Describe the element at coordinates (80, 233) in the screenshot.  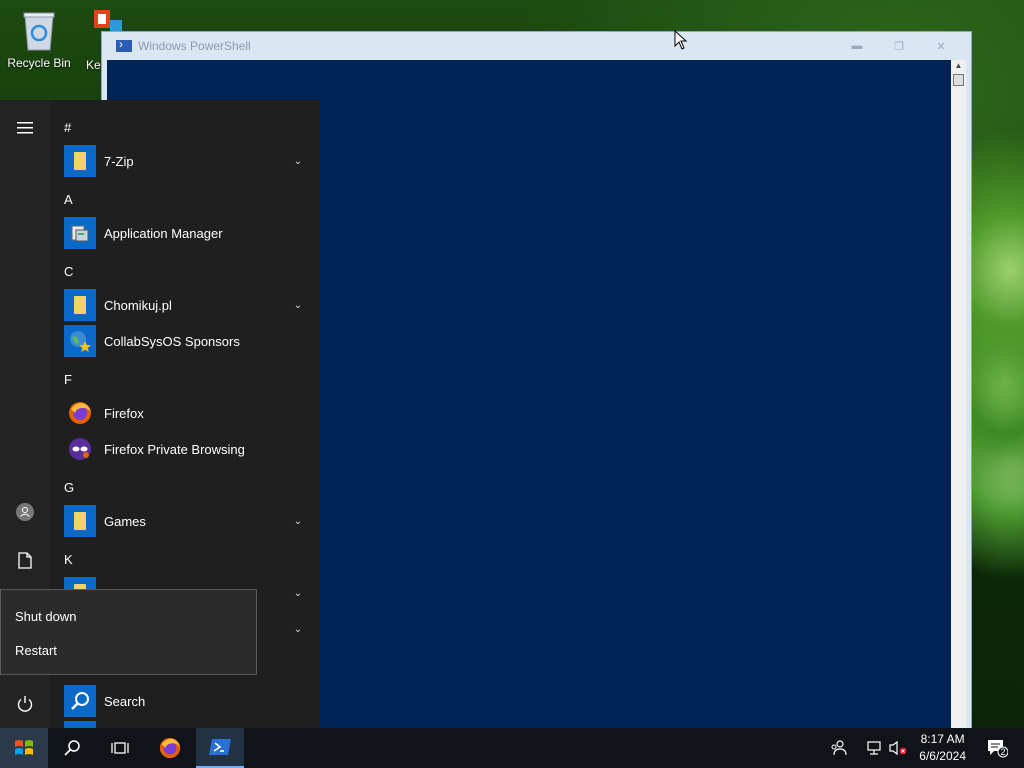
I see `app-manager-icon` at that location.